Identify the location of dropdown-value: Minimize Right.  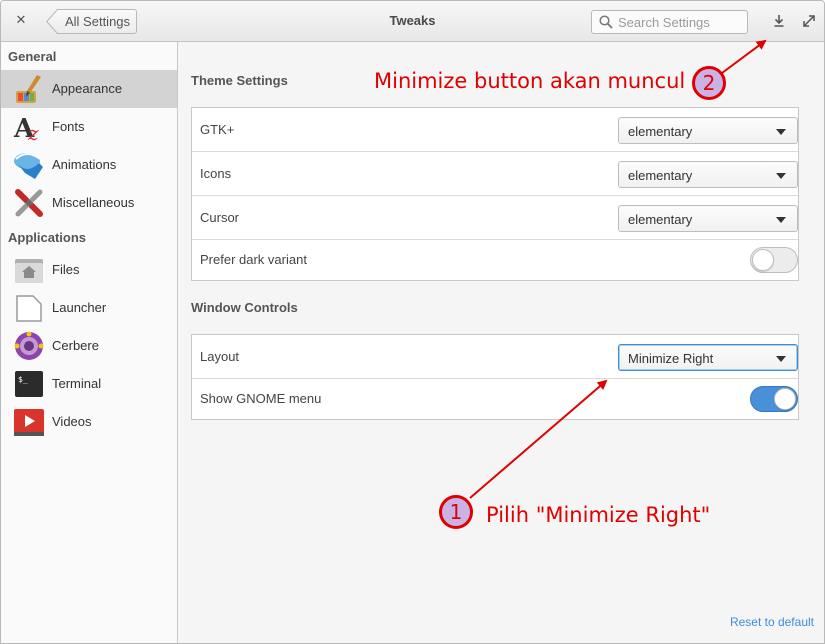
(671, 358).